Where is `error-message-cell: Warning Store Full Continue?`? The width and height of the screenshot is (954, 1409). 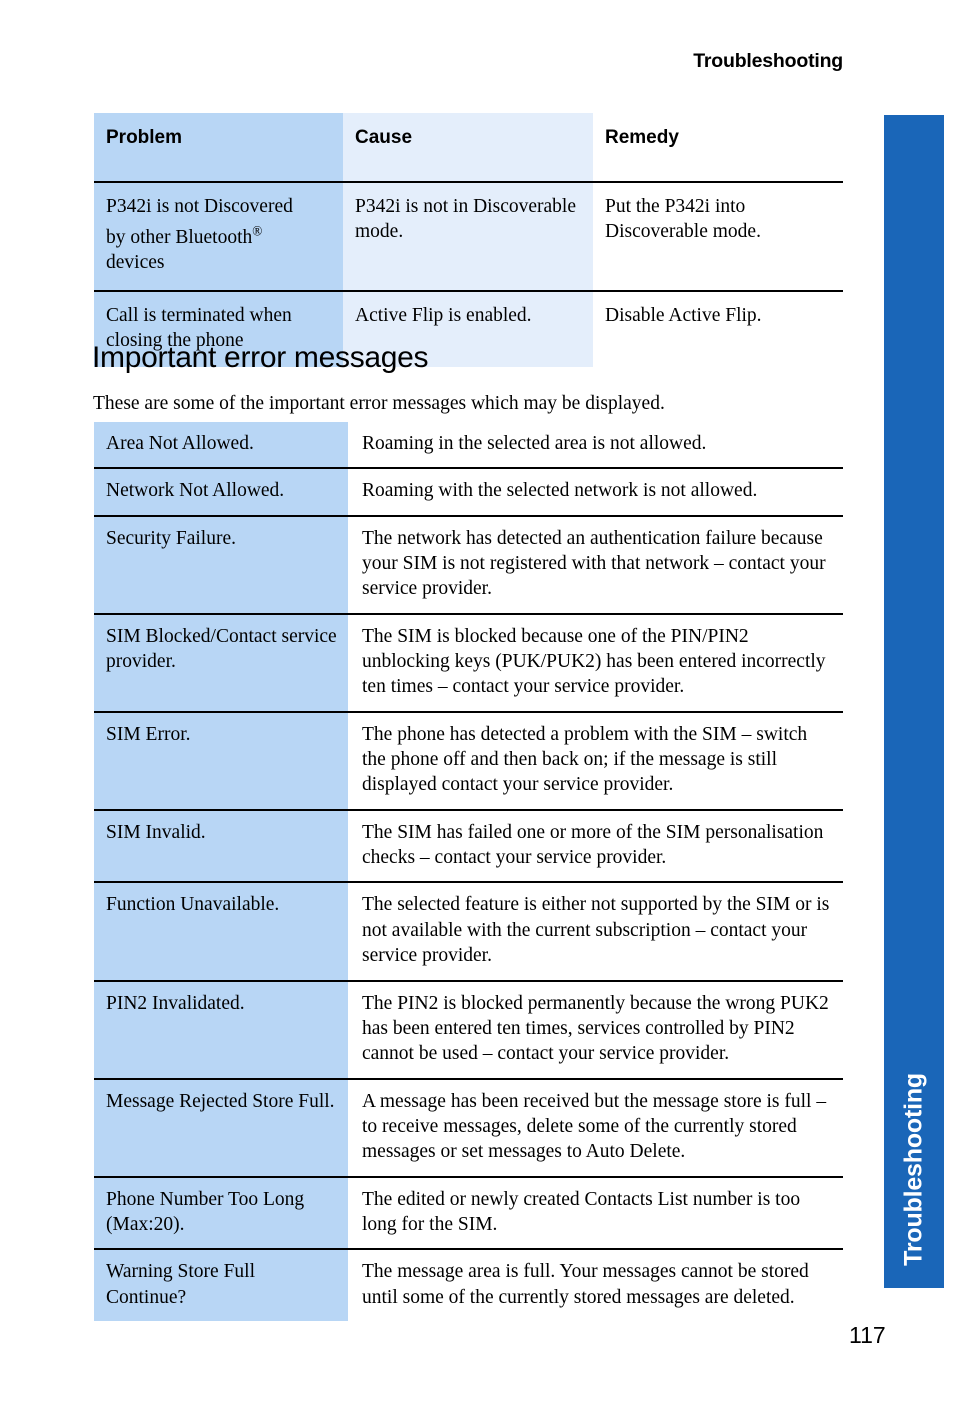 error-message-cell: Warning Store Full Continue? is located at coordinates (221, 1285).